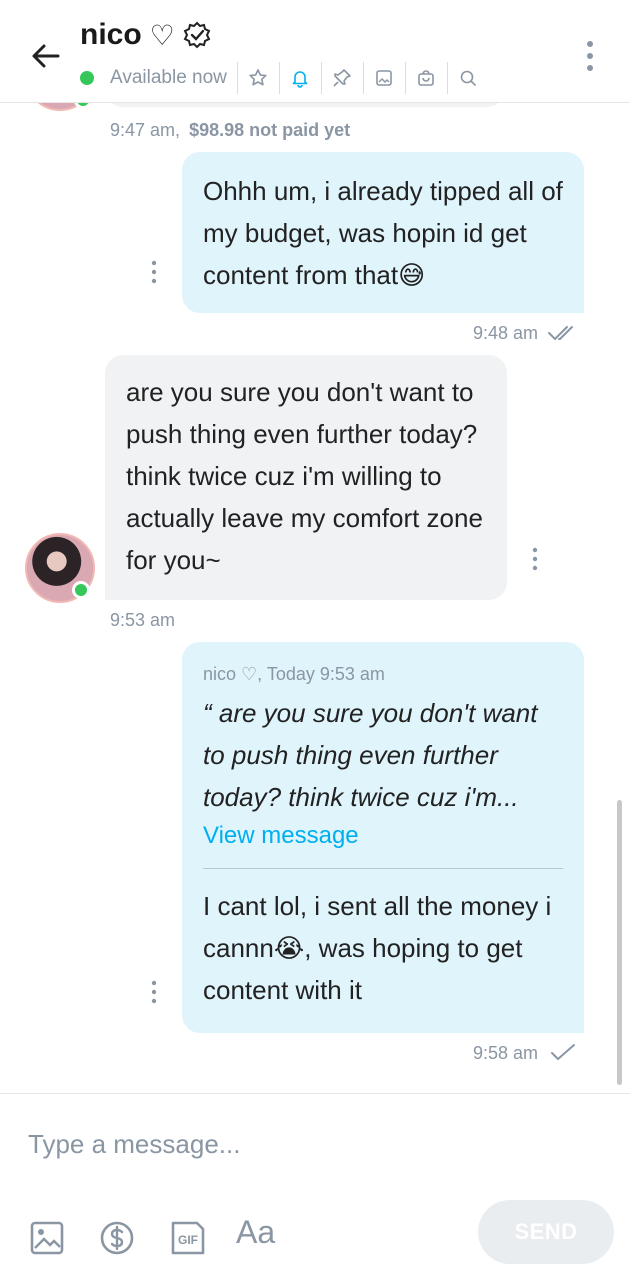  What do you see at coordinates (383, 868) in the screenshot?
I see `quote-divider` at bounding box center [383, 868].